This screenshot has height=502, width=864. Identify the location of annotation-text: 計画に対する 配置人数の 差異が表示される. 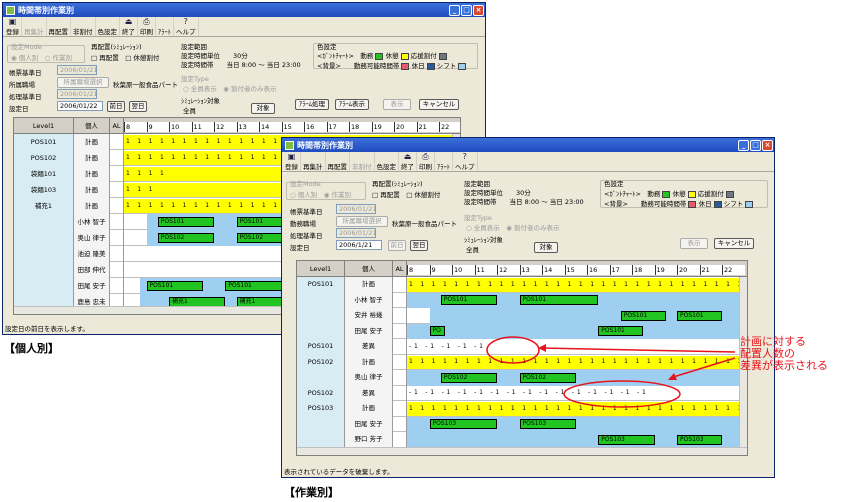
(784, 354).